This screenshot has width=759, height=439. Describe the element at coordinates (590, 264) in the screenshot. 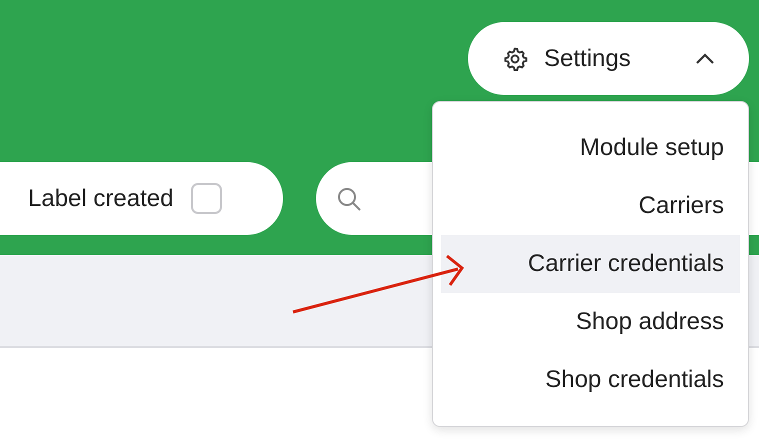

I see `menu-item: Carrier credentials` at that location.